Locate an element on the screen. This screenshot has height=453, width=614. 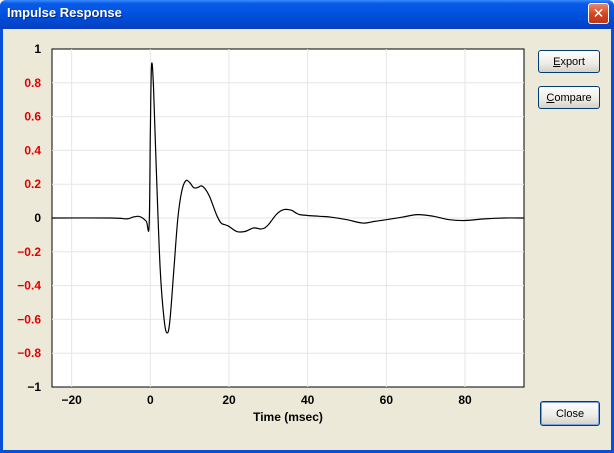
x-axis-label: Time (msec) is located at coordinates (288, 417).